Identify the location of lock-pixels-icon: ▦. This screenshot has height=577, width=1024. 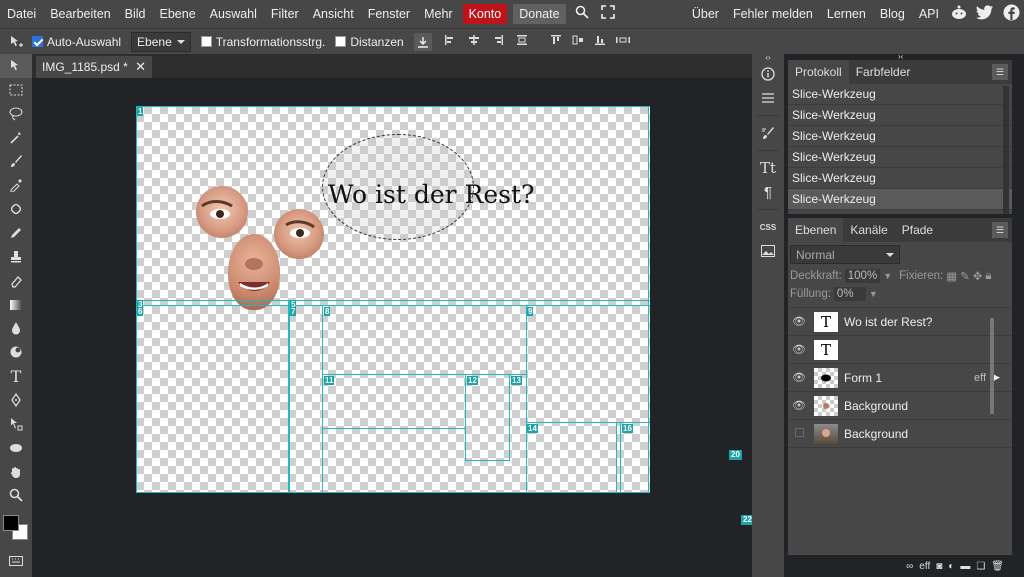
(951, 276).